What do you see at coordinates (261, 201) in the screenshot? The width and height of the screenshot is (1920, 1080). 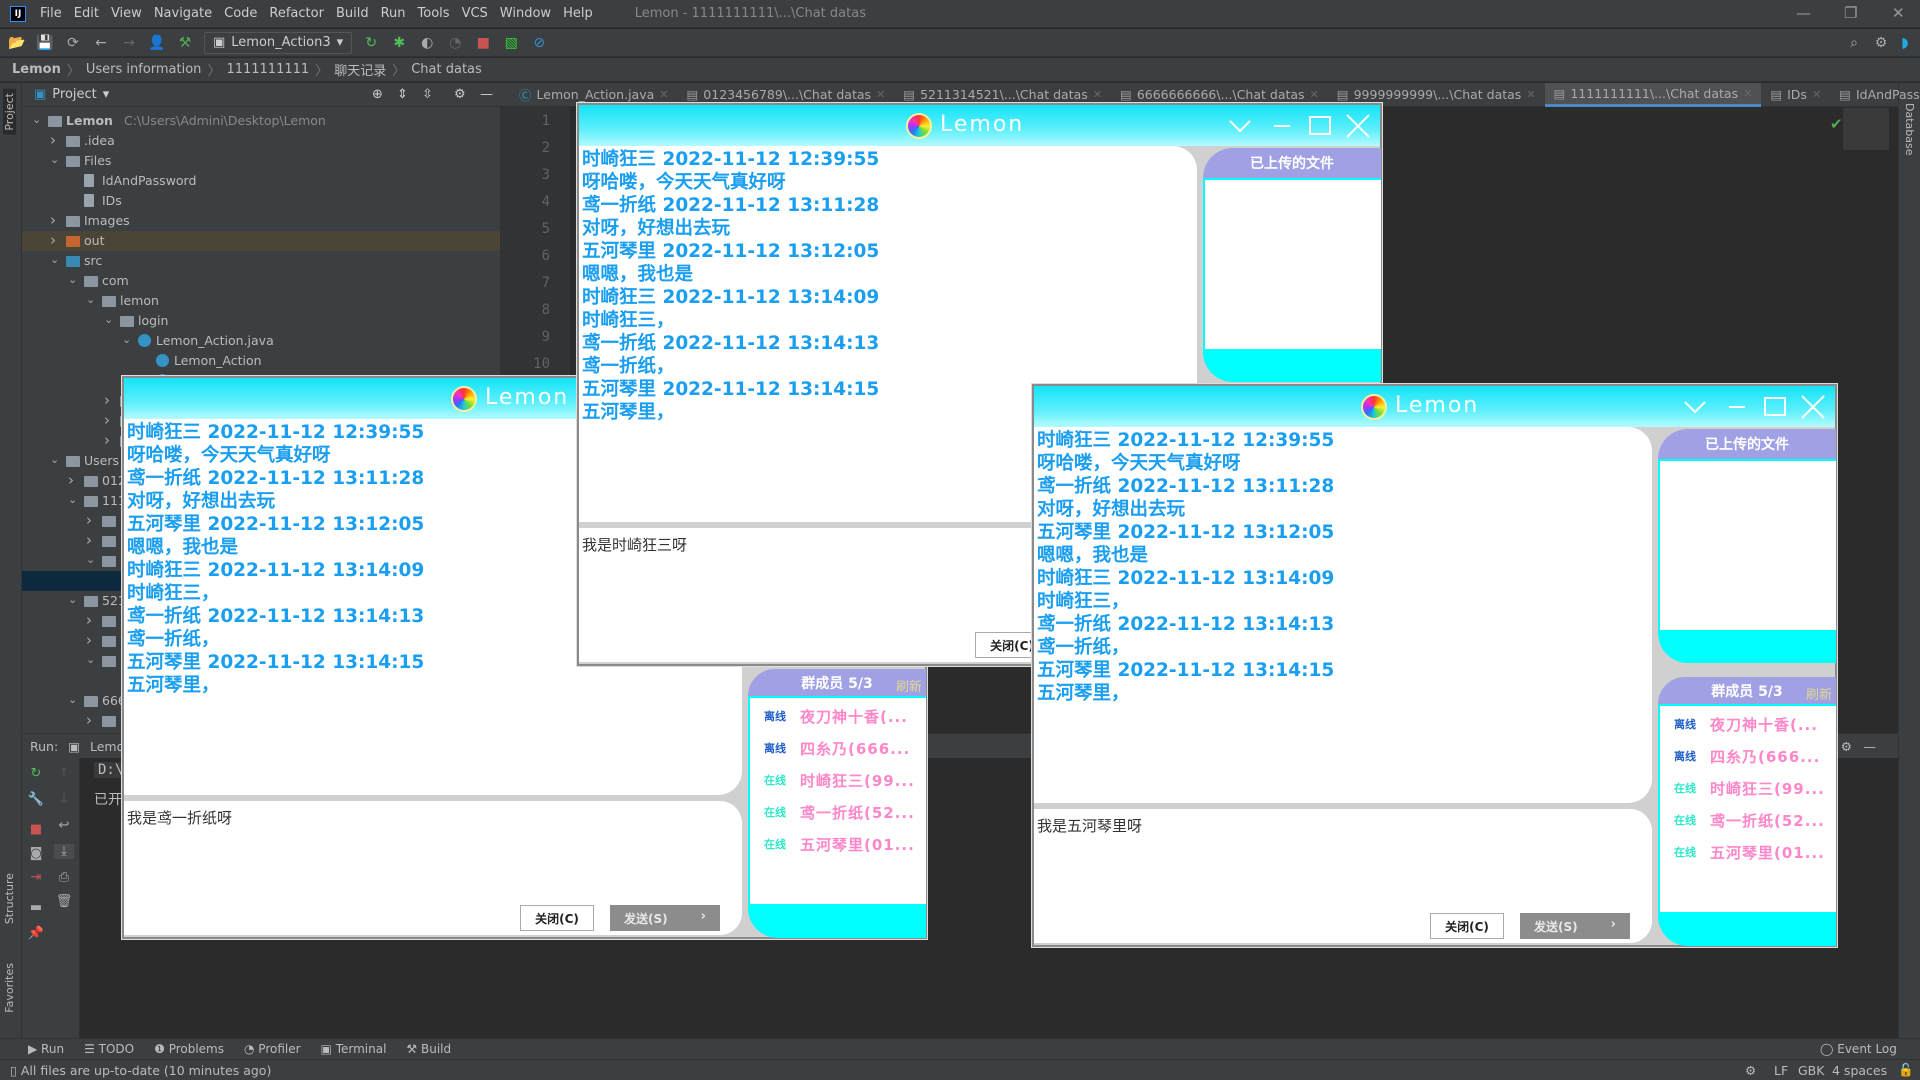 I see `tree-item: IDs` at bounding box center [261, 201].